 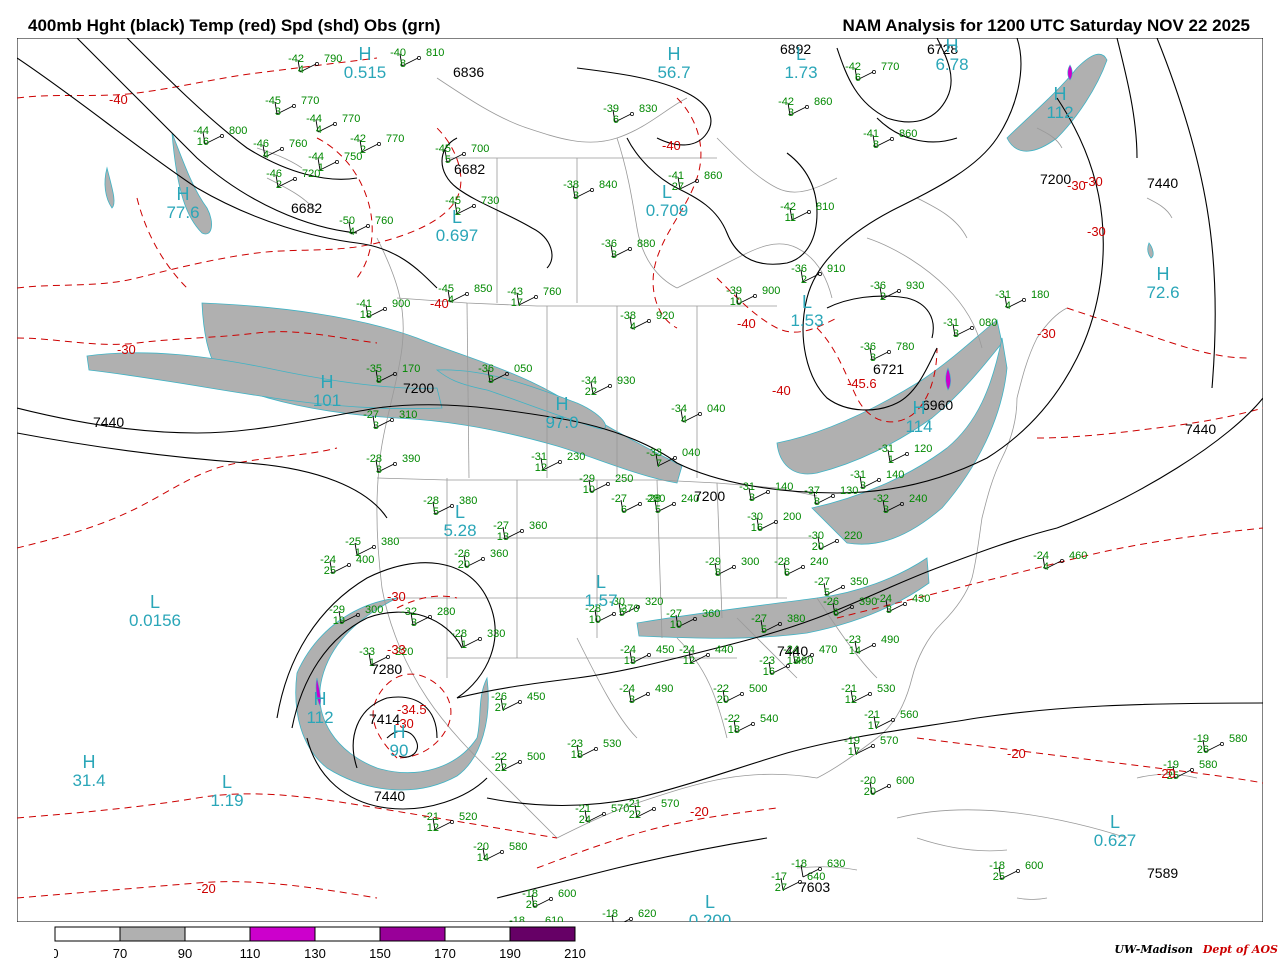 I want to click on obs-height: 800, so click(x=238, y=131).